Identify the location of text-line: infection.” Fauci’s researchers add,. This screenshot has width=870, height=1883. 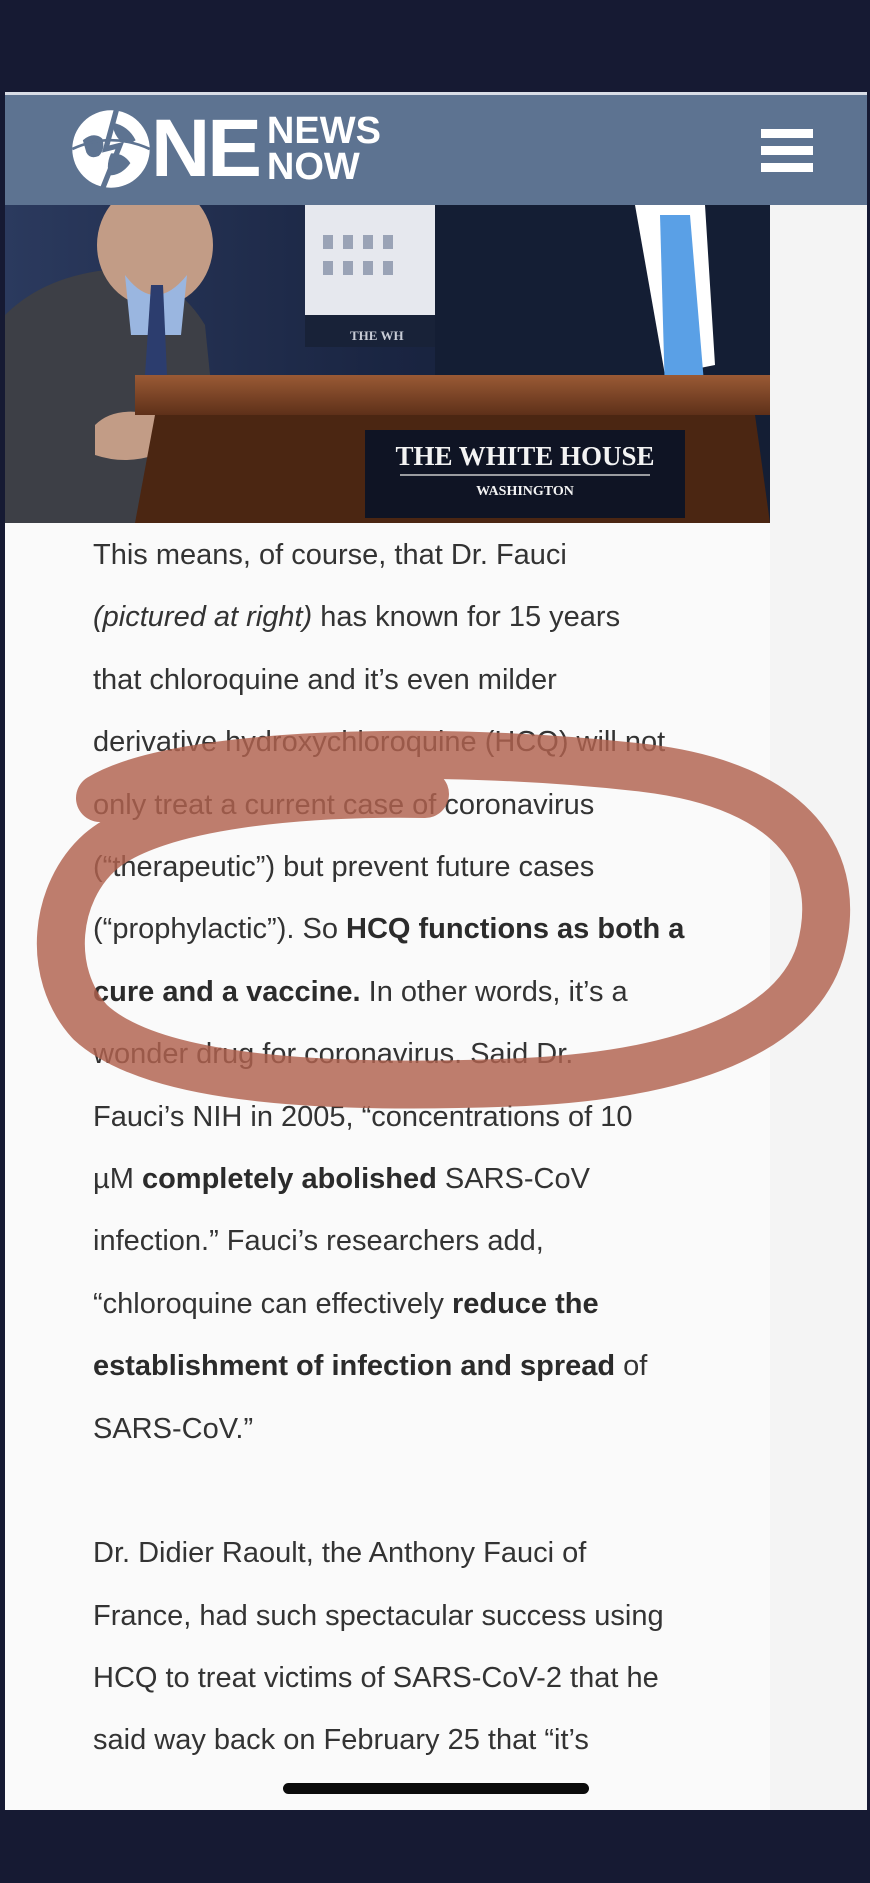
(318, 1241).